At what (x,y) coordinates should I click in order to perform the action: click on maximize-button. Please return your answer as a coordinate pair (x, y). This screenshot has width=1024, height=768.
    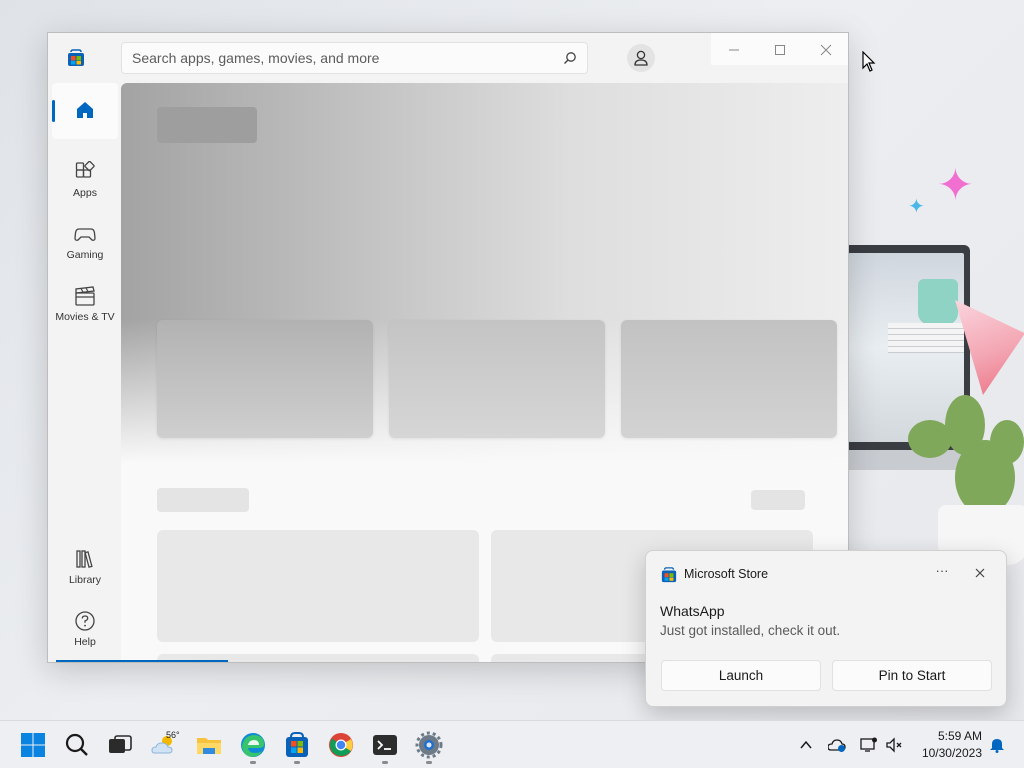
    Looking at the image, I should click on (780, 49).